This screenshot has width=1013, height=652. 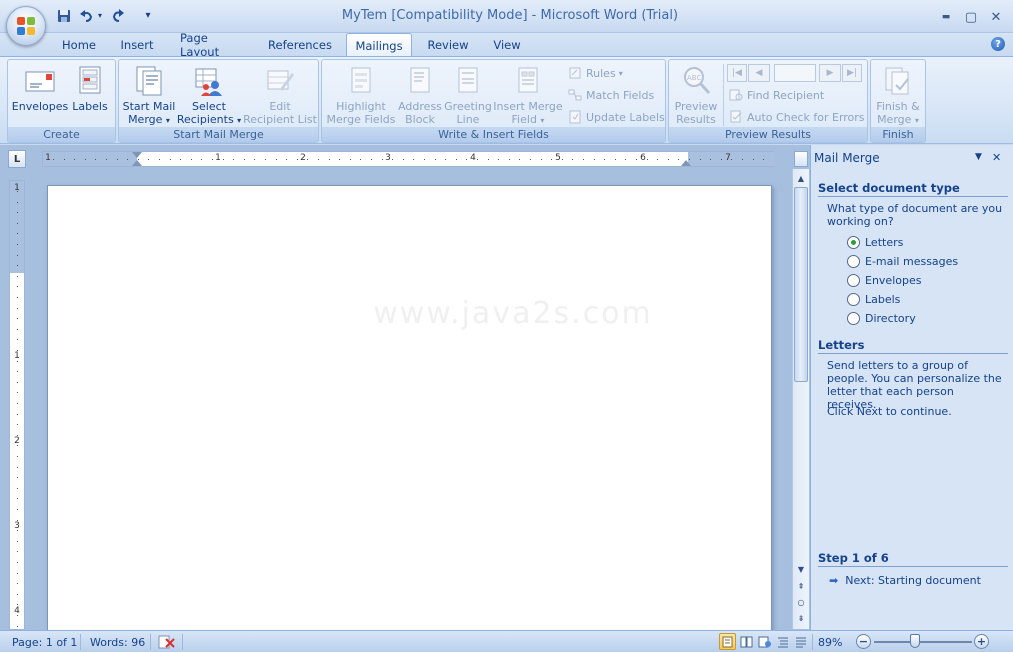 What do you see at coordinates (946, 17) in the screenshot?
I see `minimize-button: ▬` at bounding box center [946, 17].